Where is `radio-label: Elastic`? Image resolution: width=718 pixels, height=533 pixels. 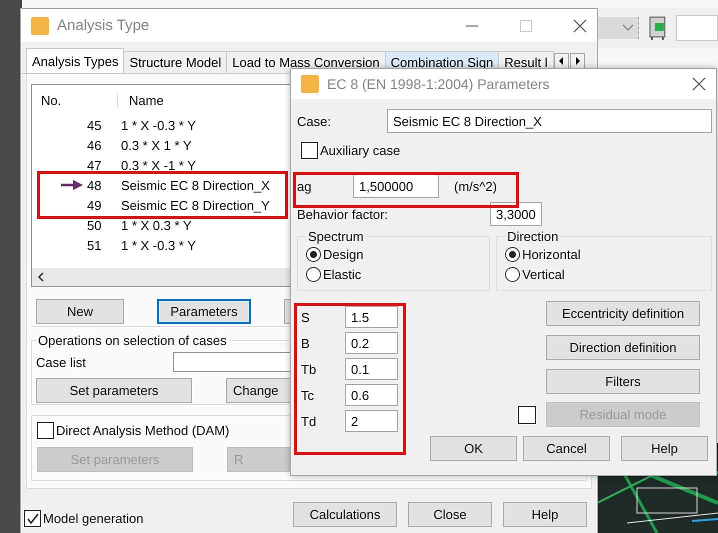
radio-label: Elastic is located at coordinates (342, 274).